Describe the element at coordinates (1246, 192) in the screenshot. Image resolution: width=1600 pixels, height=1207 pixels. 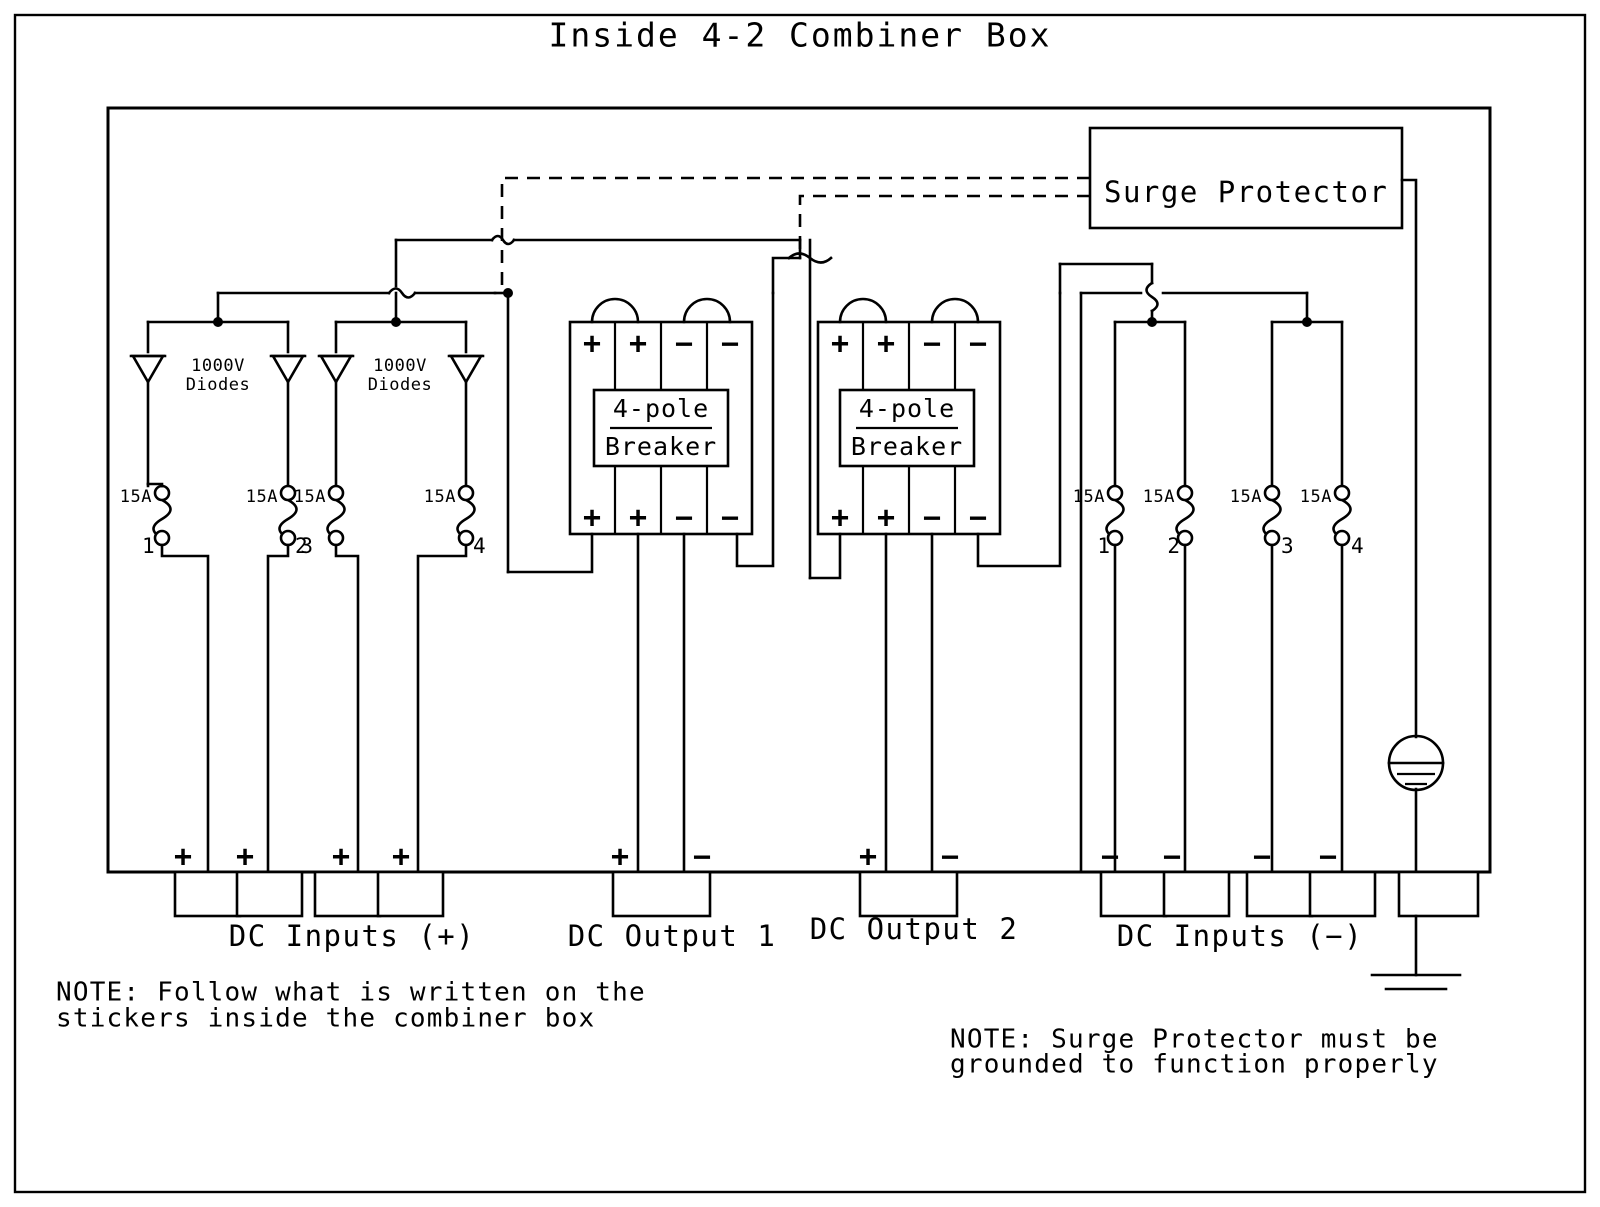
I see `surge-protector-label: Surge Protector` at that location.